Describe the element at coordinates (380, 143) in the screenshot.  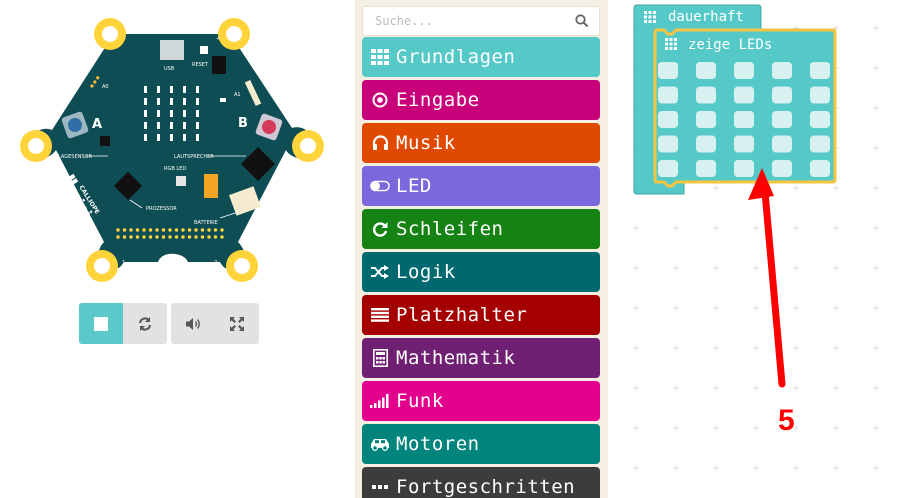
I see `headphones-icon` at that location.